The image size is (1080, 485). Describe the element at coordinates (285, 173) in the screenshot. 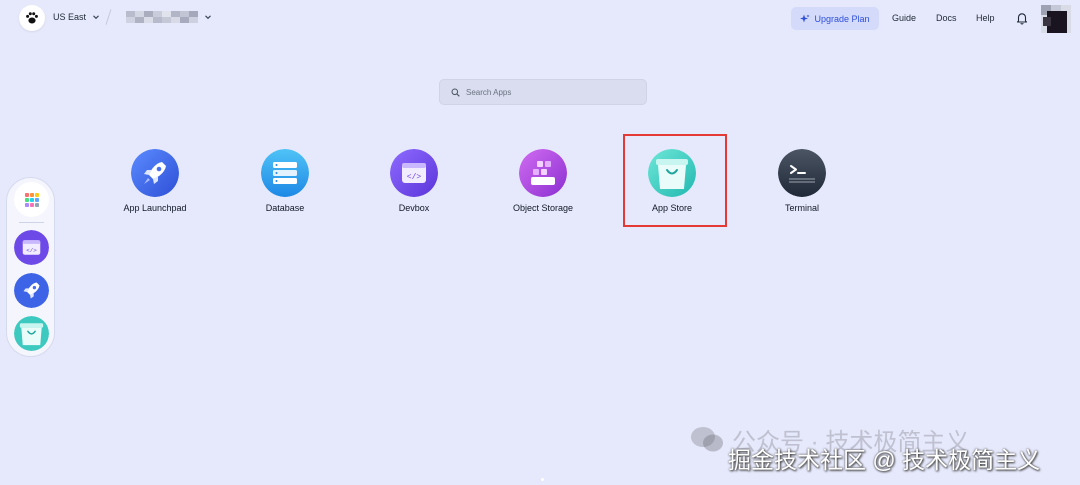

I see `database-icon` at that location.